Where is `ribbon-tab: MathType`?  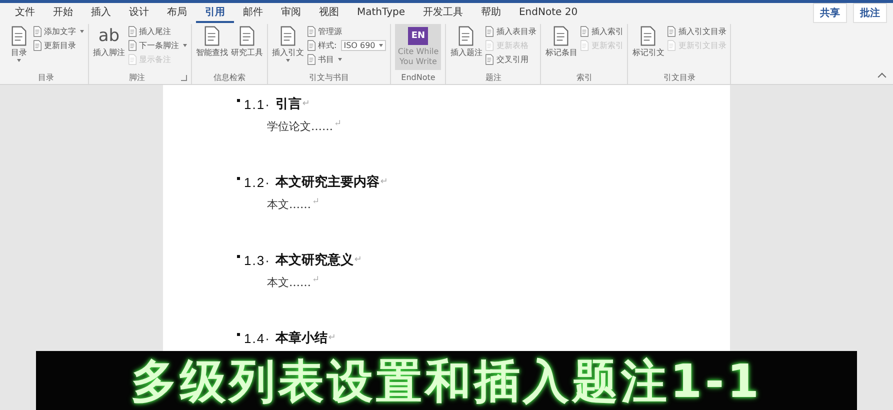 ribbon-tab: MathType is located at coordinates (381, 13).